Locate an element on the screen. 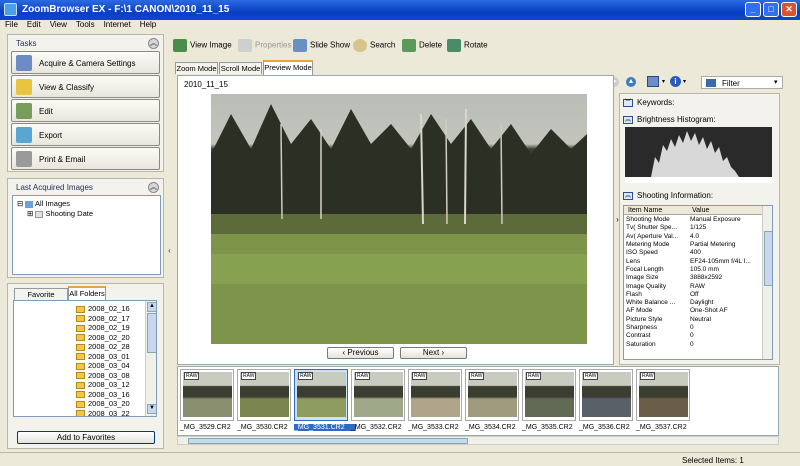 This screenshot has width=800, height=466. thumbnail-caption: _MG_3535.CR2 is located at coordinates (553, 427).